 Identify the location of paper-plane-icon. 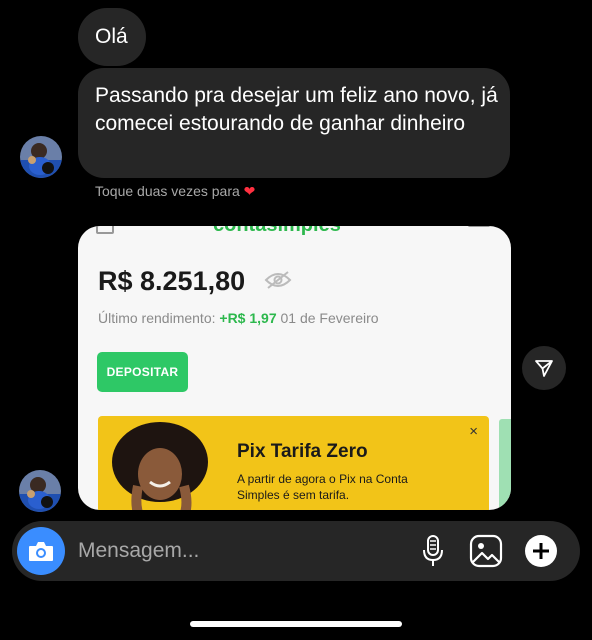
(544, 368).